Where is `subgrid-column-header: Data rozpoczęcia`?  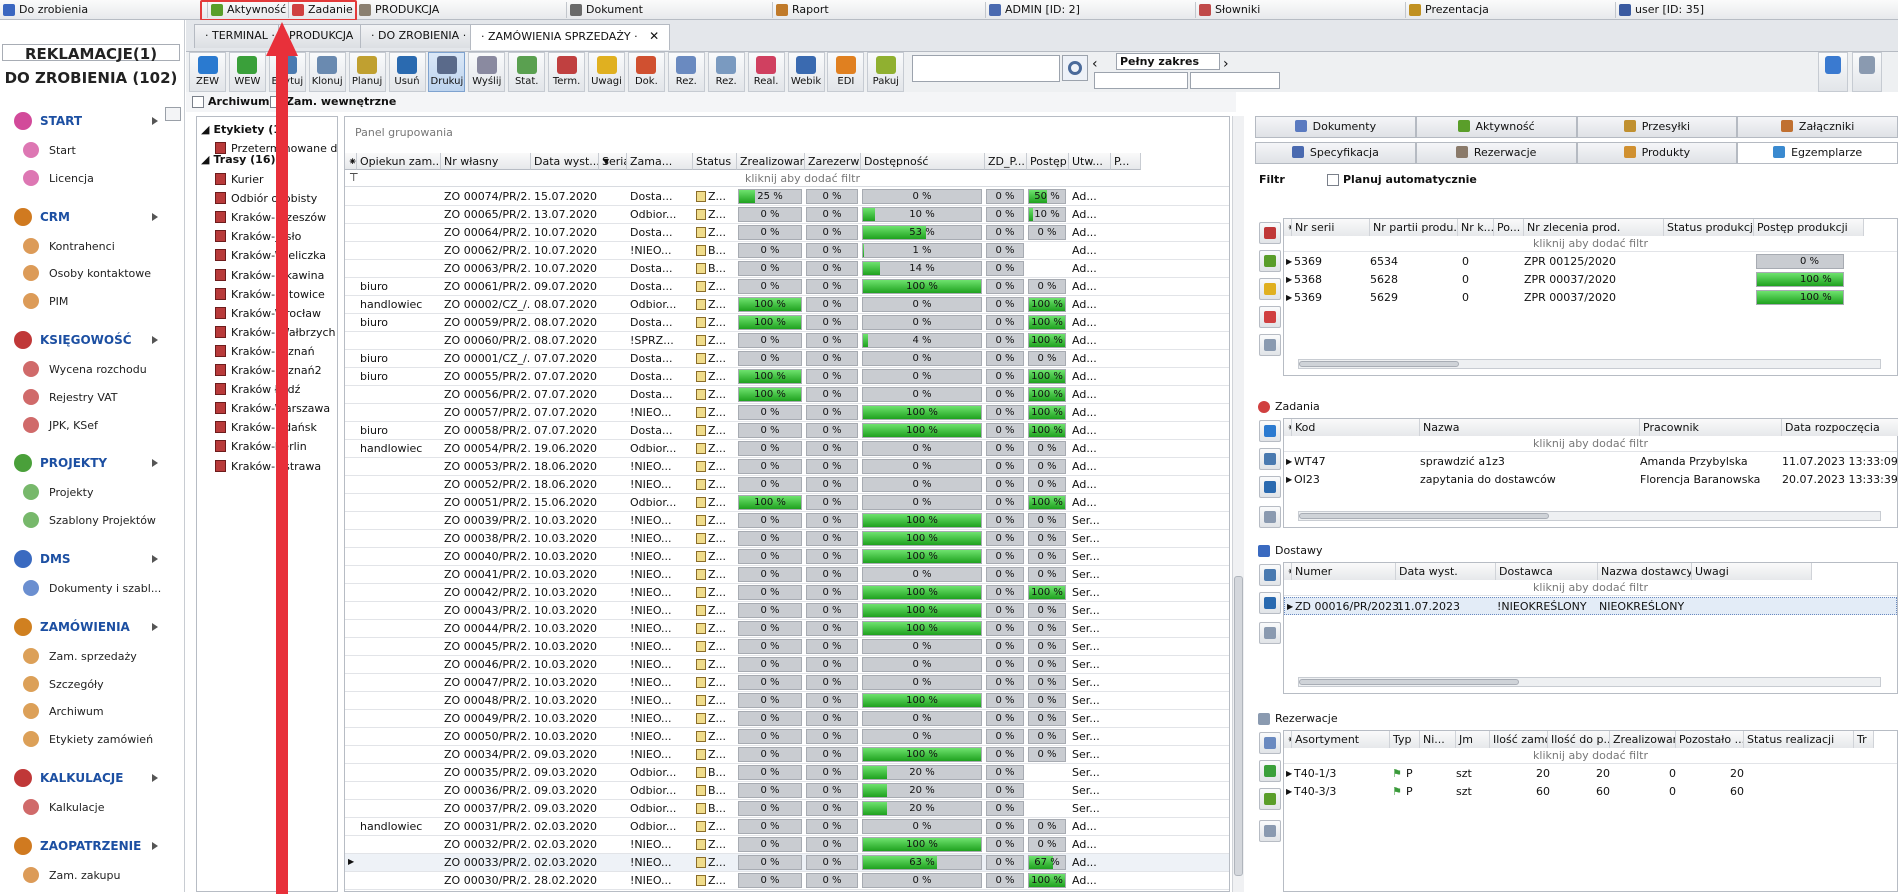
subgrid-column-header: Data rozpoczęcia is located at coordinates (1840, 427).